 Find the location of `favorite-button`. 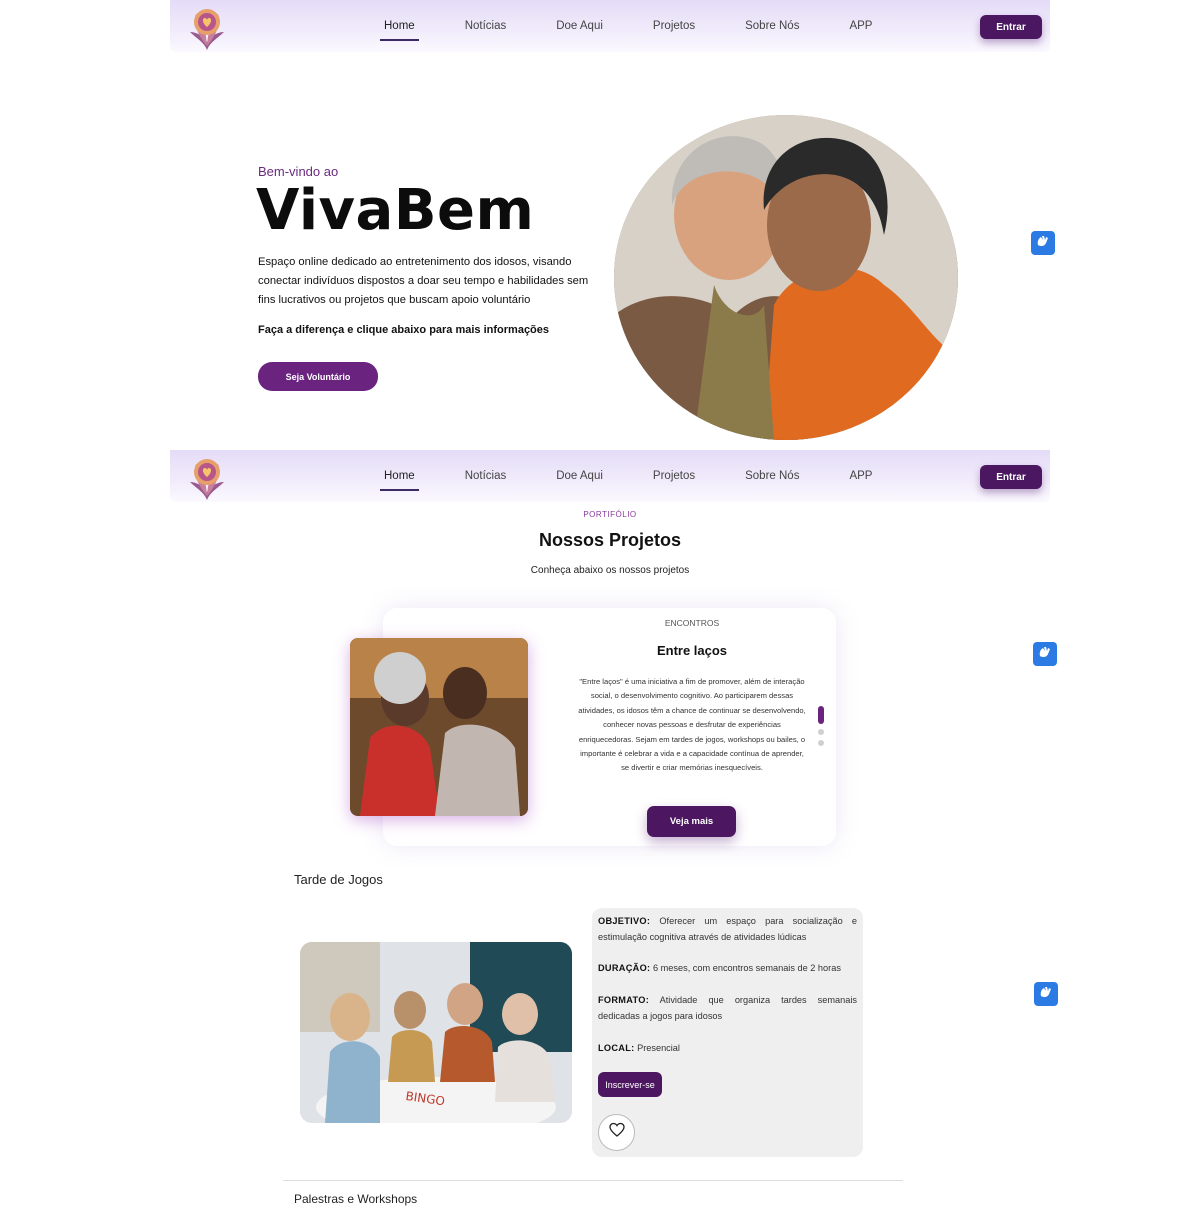

favorite-button is located at coordinates (616, 1132).